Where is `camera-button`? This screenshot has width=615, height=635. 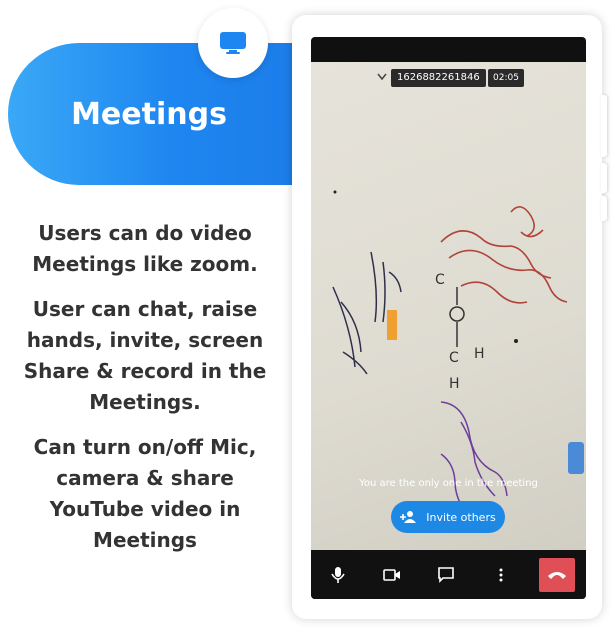
camera-button is located at coordinates (392, 575).